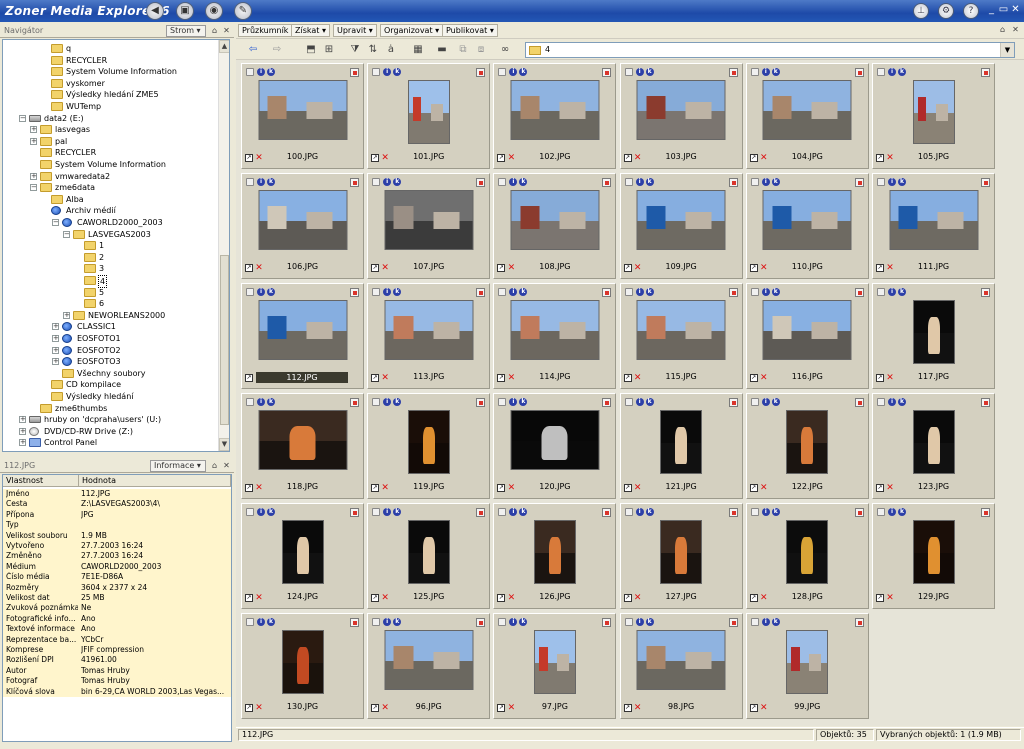  What do you see at coordinates (185, 11) in the screenshot?
I see `camera-circle-icon: ▣` at bounding box center [185, 11].